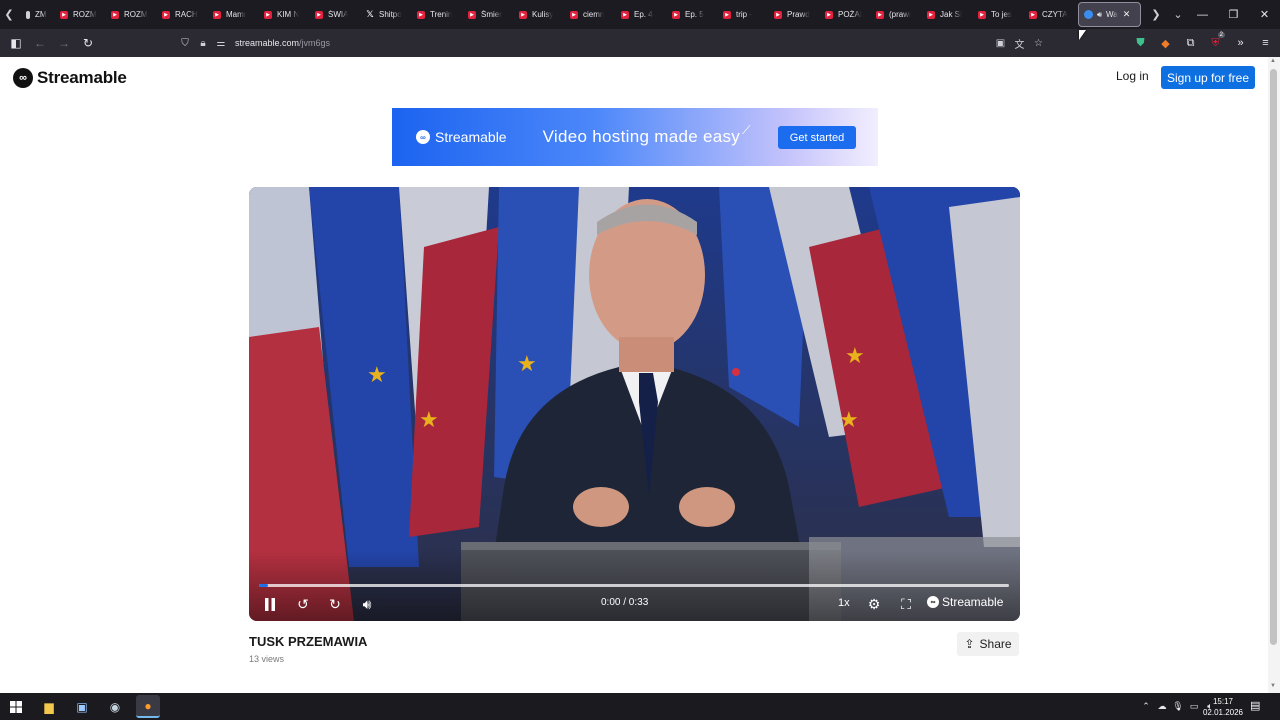  Describe the element at coordinates (791, 14) in the screenshot. I see `browser-tab: ▶ Prawd` at that location.